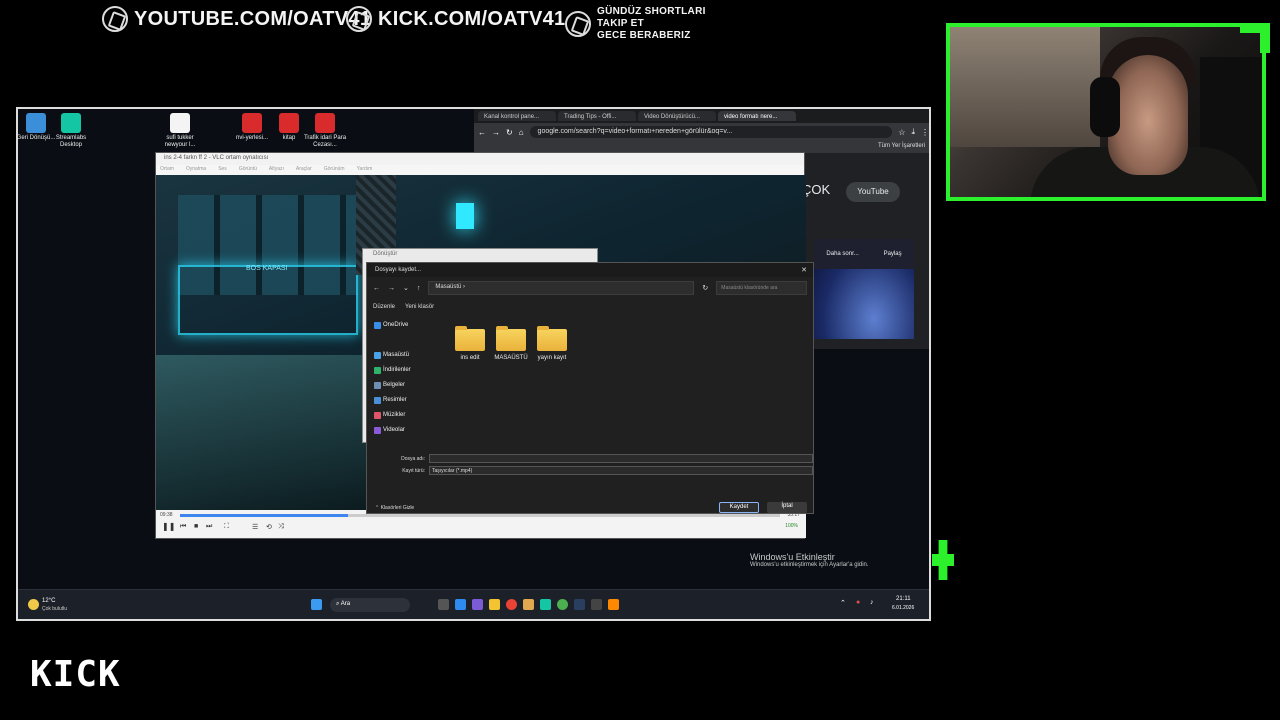  I want to click on scene-sign: BOS KAPASI, so click(267, 268).